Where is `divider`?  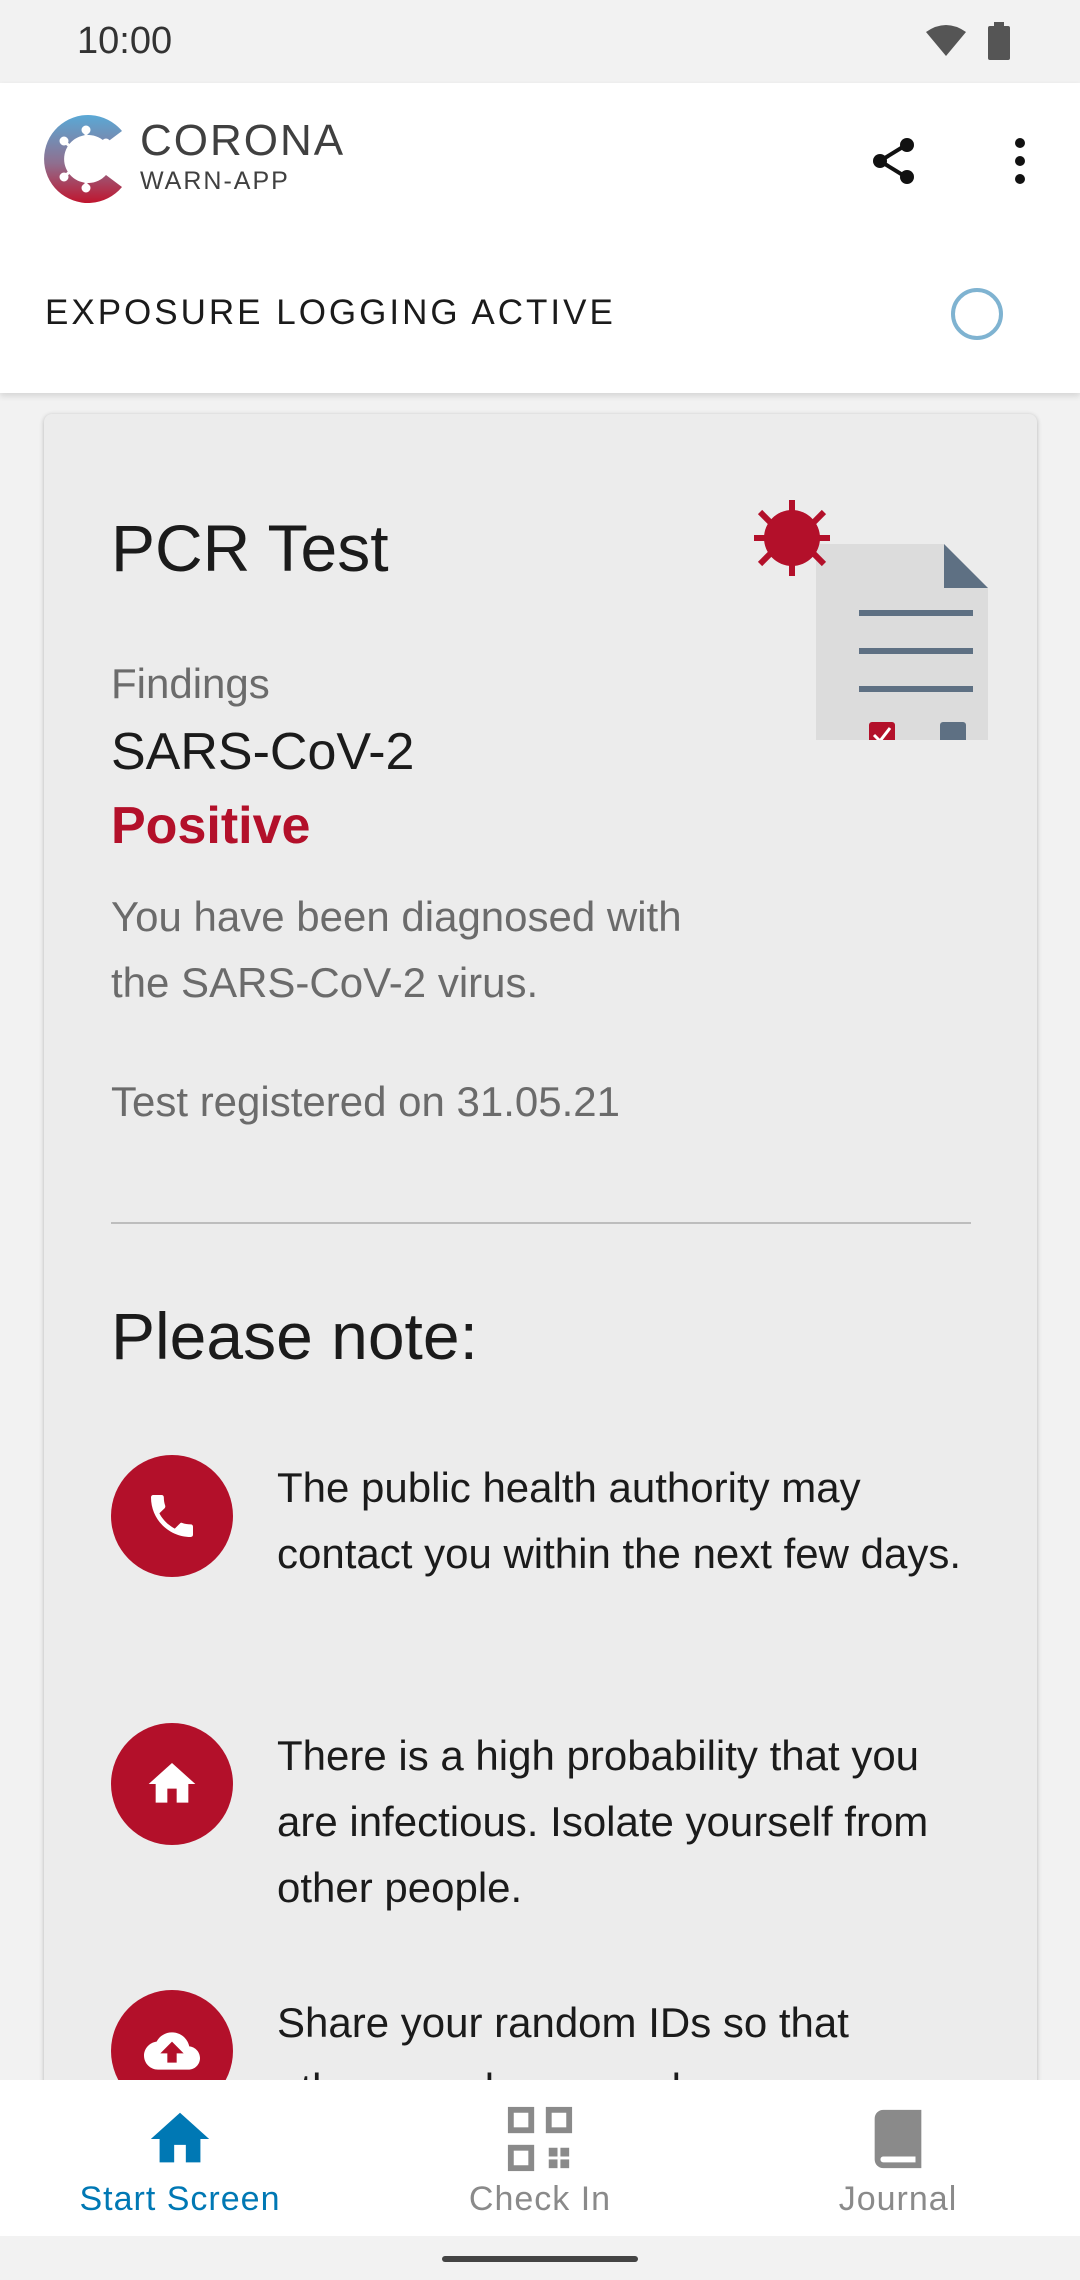 divider is located at coordinates (541, 1223).